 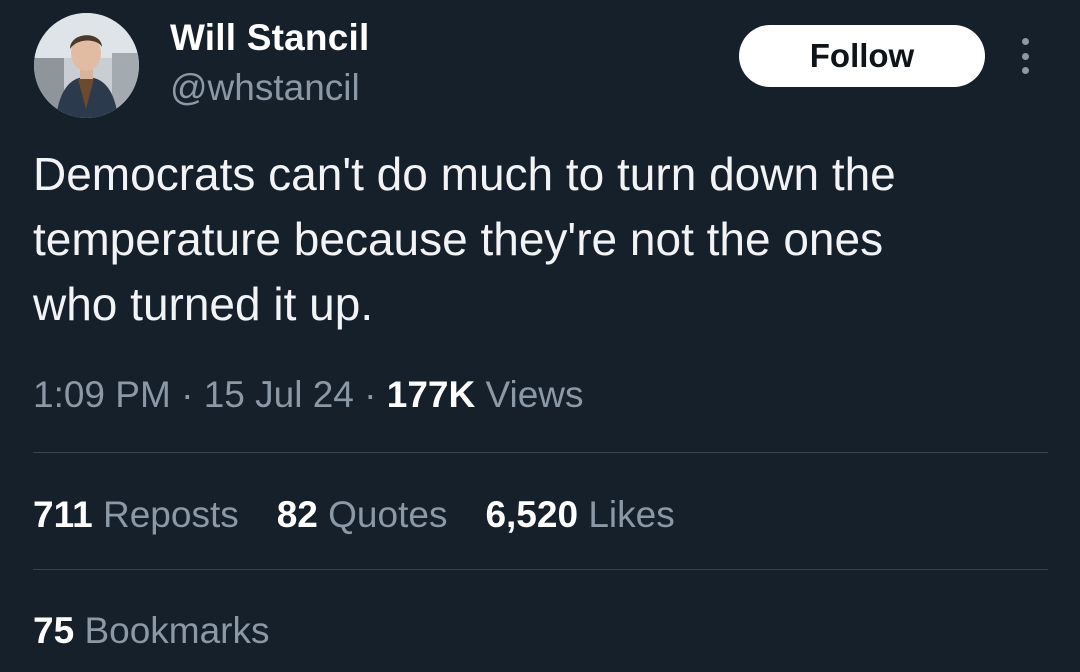 What do you see at coordinates (532, 514) in the screenshot?
I see `likes-count: 6,520` at bounding box center [532, 514].